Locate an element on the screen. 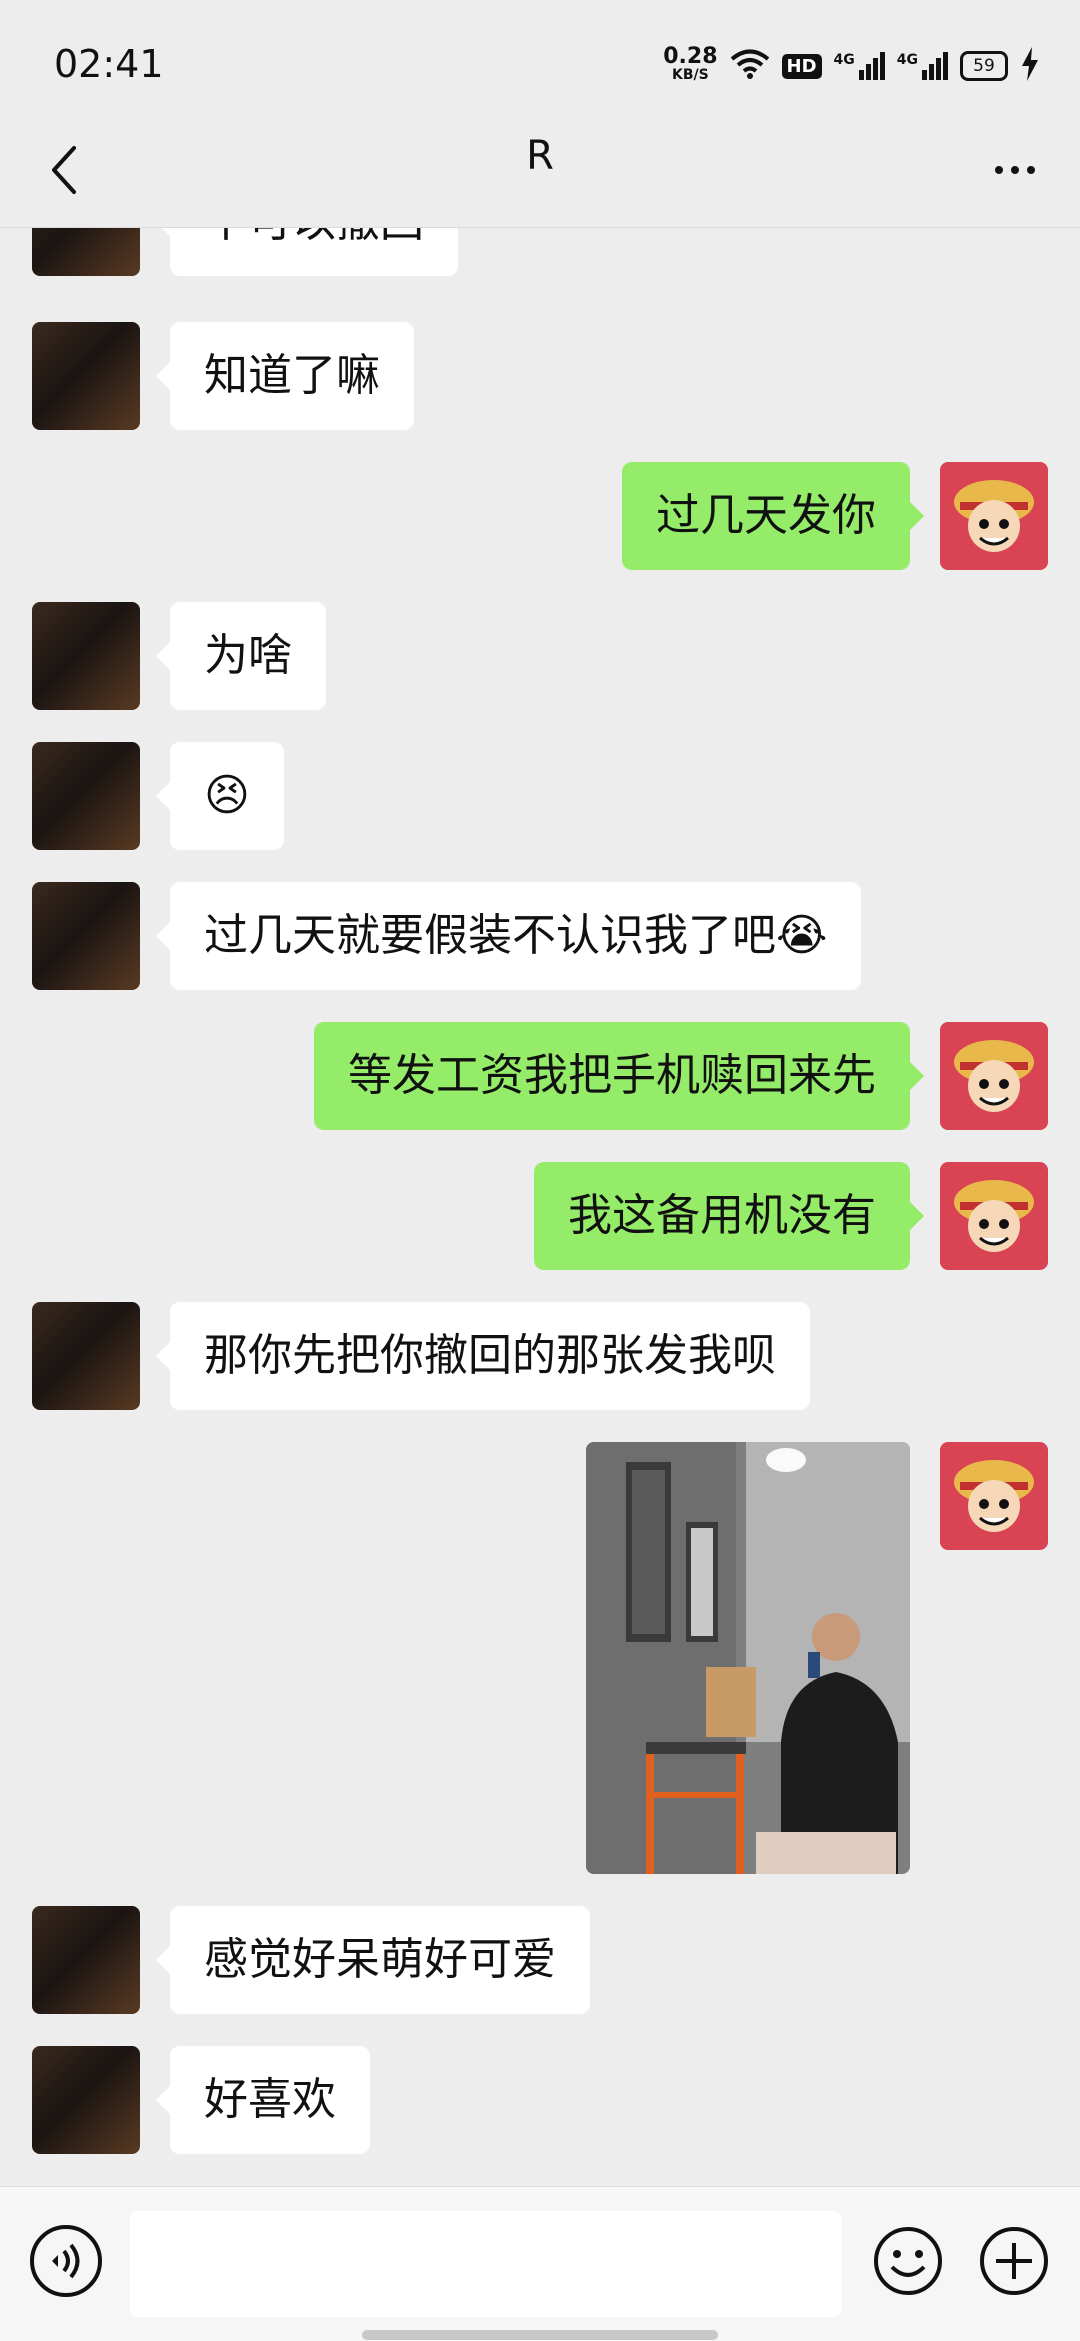 This screenshot has height=2341, width=1080. emoji-icon is located at coordinates (908, 2261).